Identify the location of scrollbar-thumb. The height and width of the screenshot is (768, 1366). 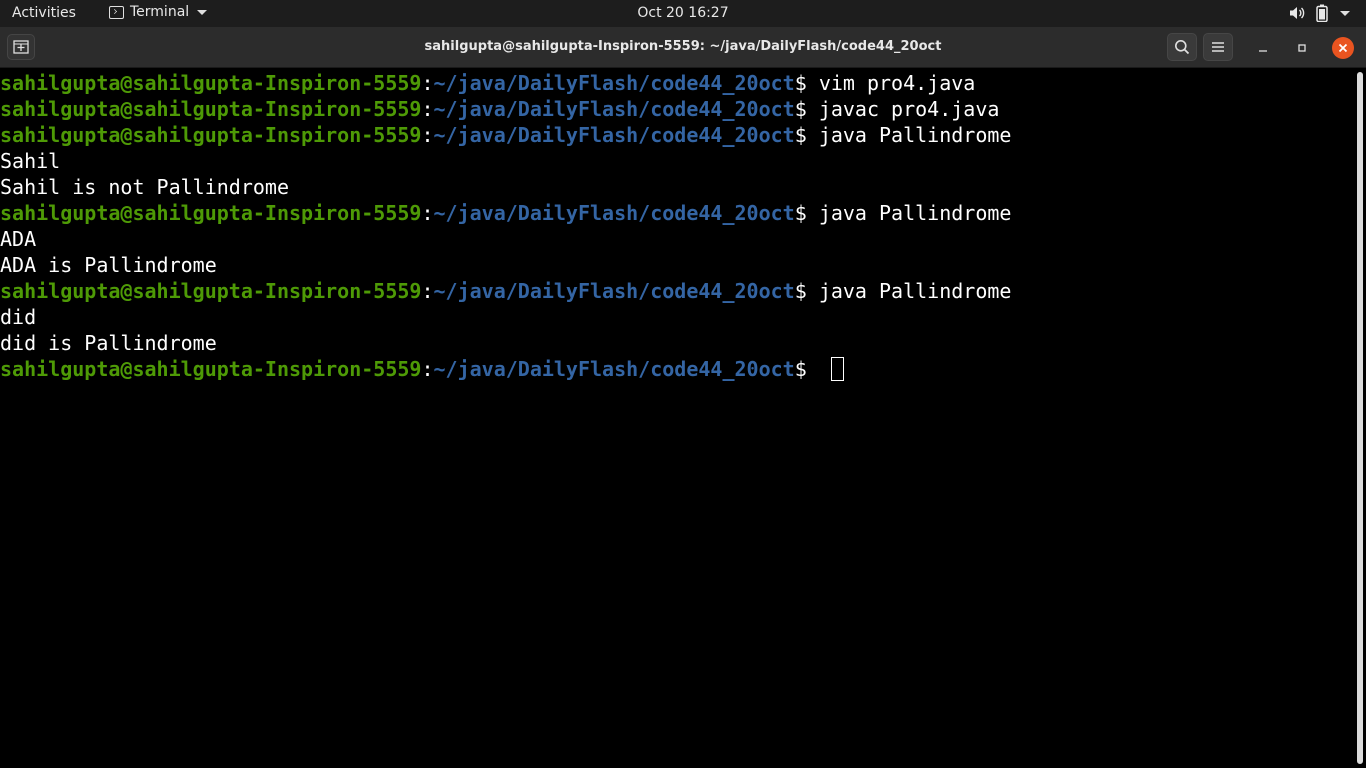
(1360, 418).